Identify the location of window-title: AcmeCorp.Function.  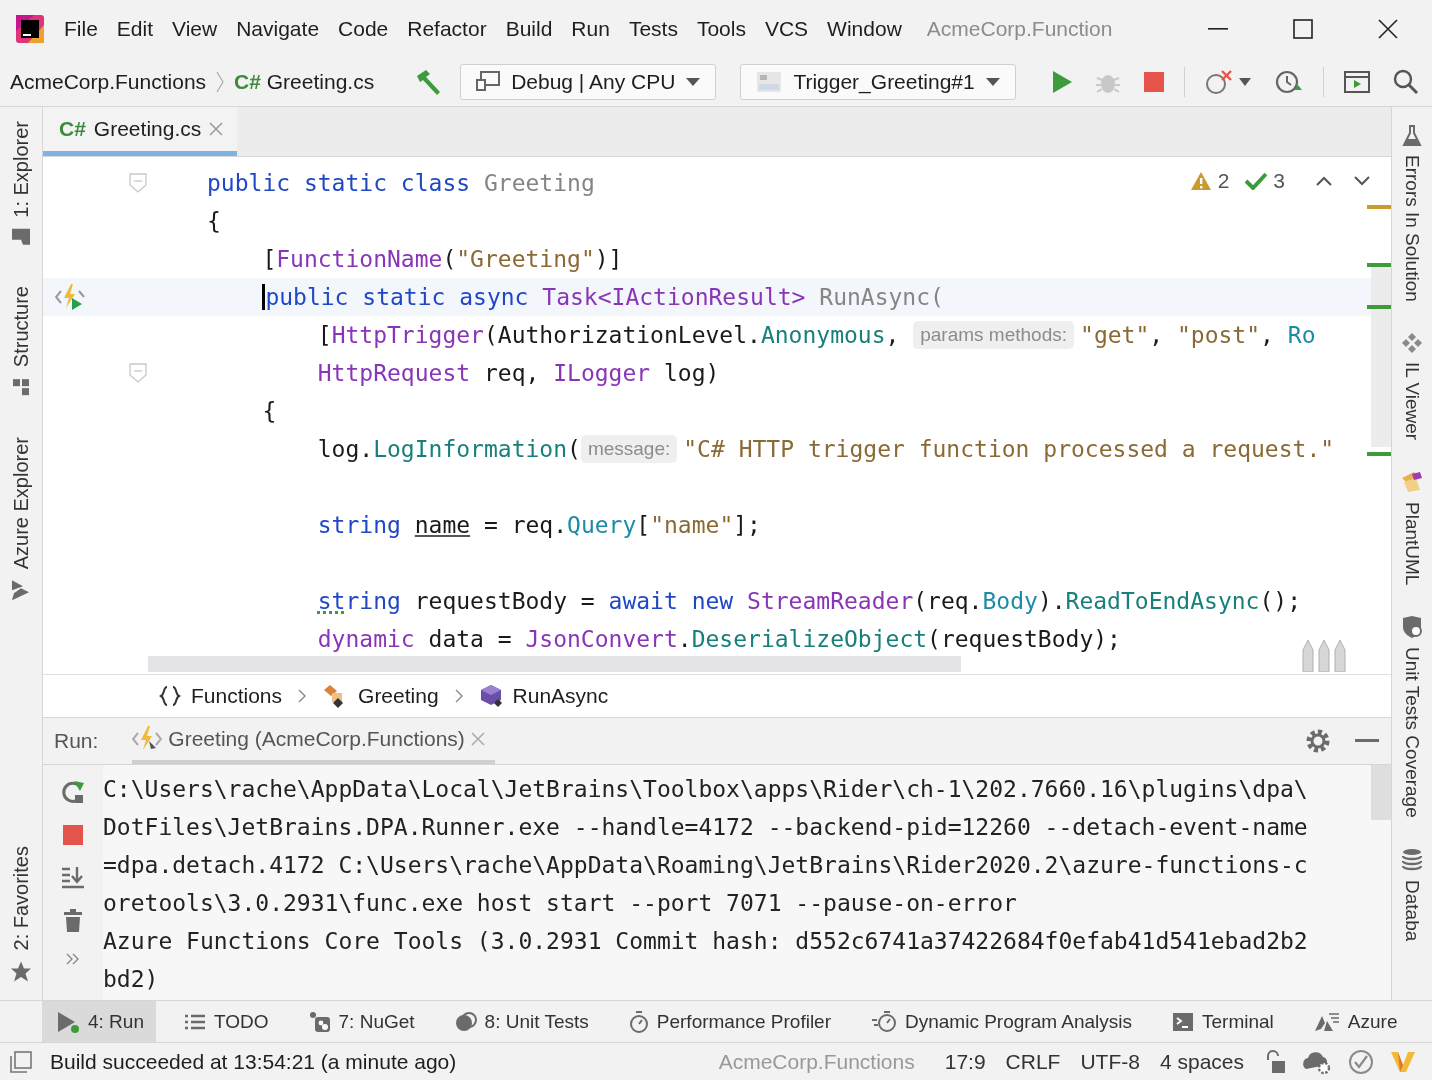
(1019, 29).